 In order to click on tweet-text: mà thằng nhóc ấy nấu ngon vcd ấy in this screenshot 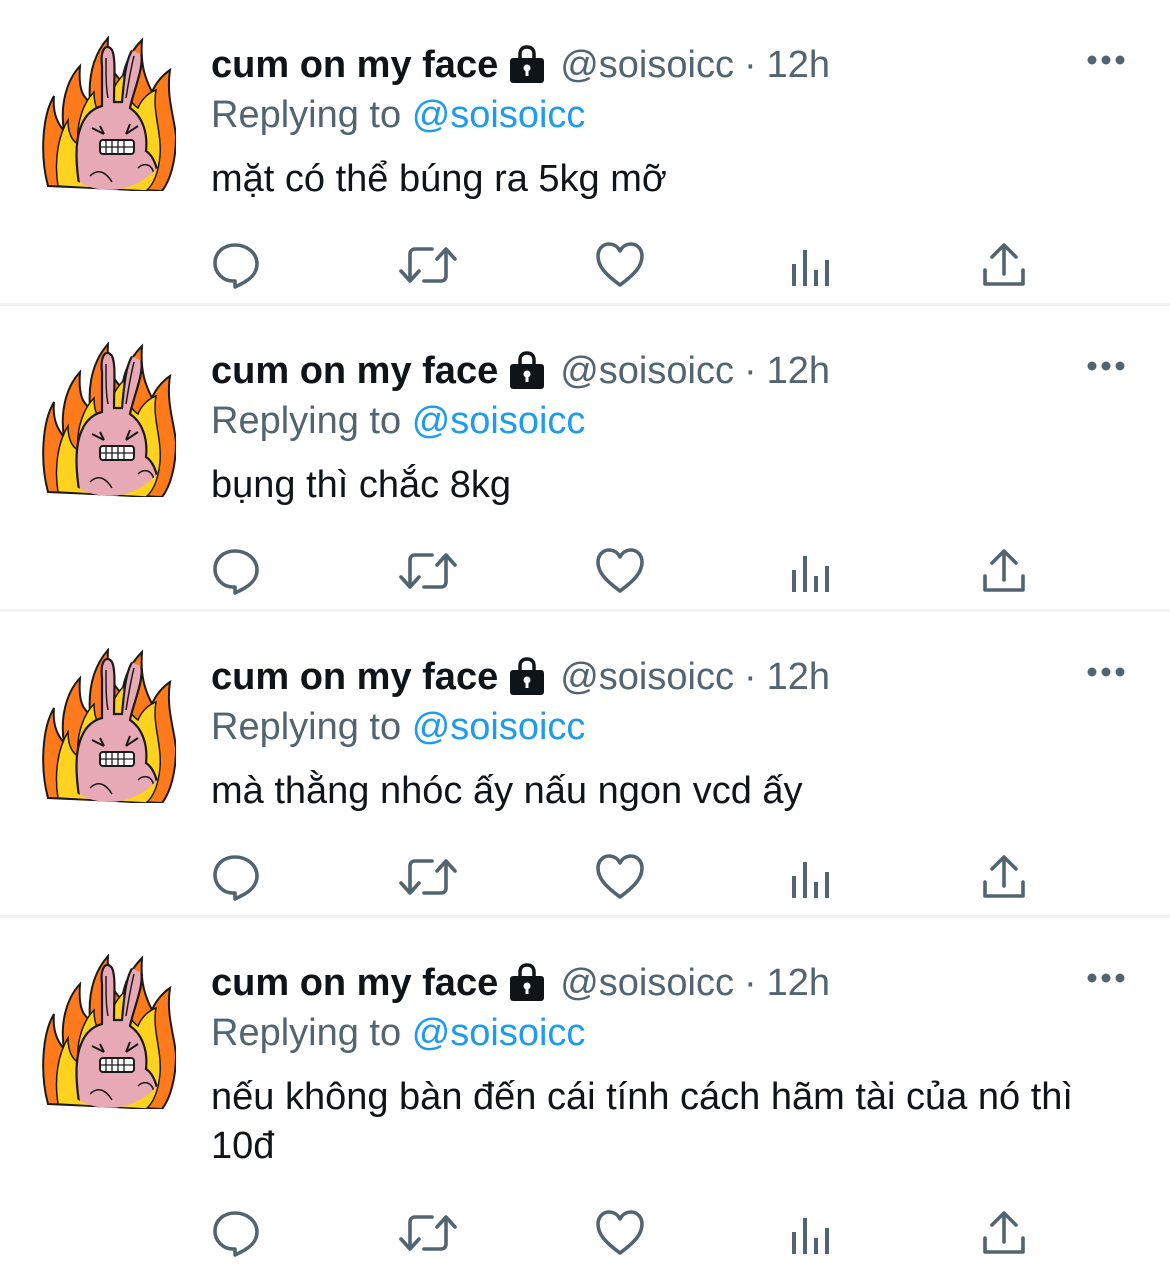, I will do `click(507, 791)`.